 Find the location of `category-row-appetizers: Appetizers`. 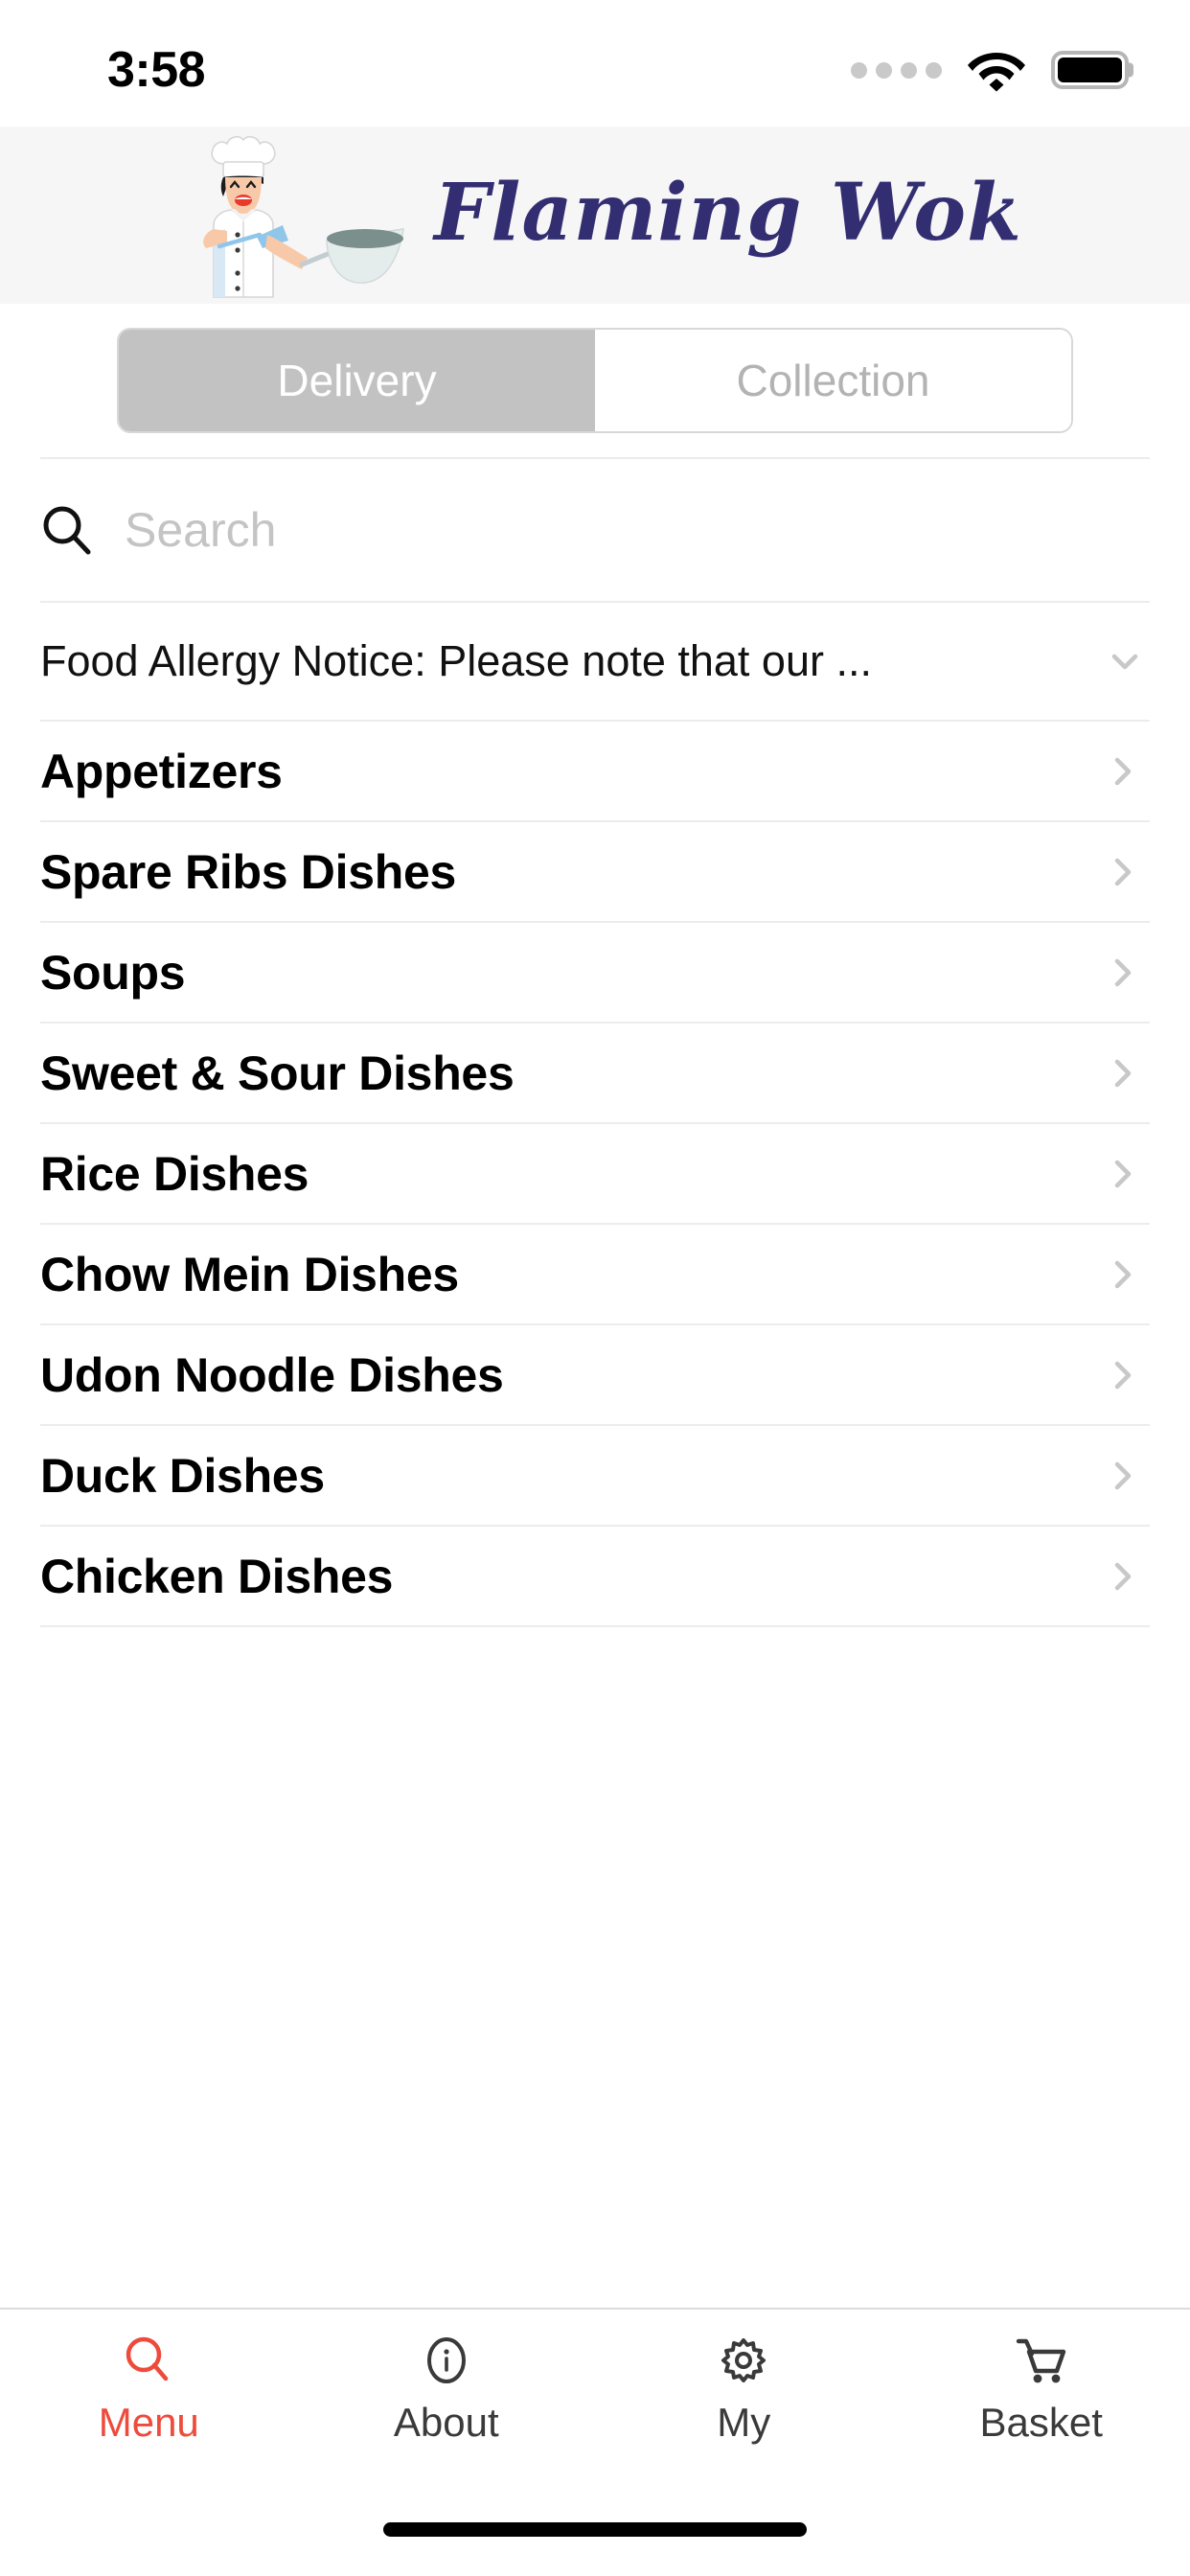

category-row-appetizers: Appetizers is located at coordinates (595, 771).